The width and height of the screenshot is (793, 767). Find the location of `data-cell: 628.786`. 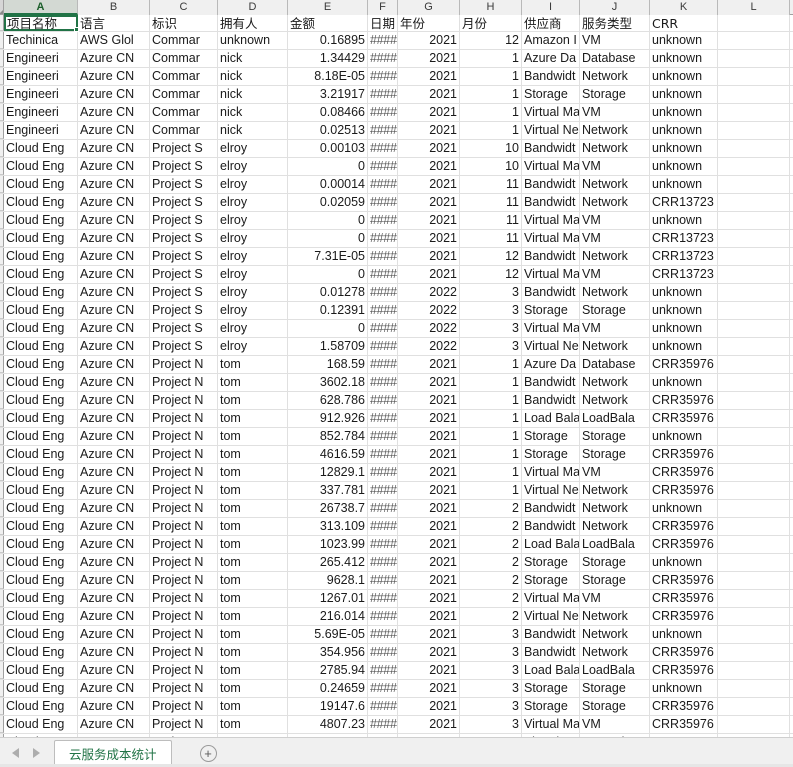

data-cell: 628.786 is located at coordinates (328, 400).